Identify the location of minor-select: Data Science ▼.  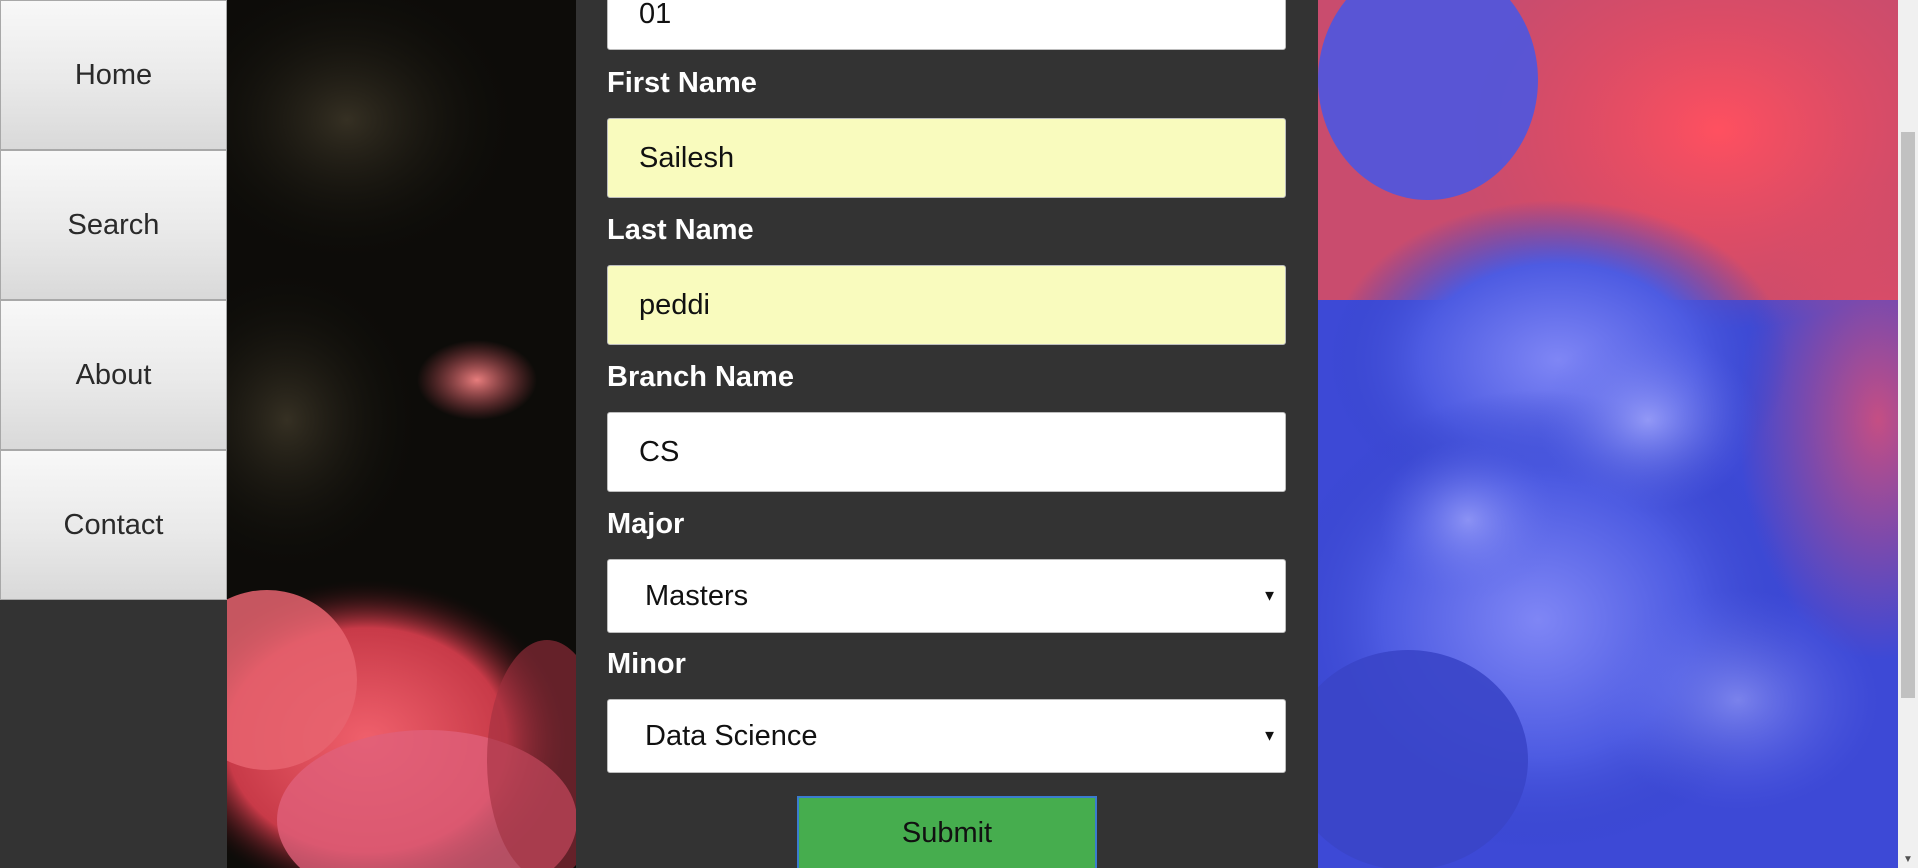
(946, 736).